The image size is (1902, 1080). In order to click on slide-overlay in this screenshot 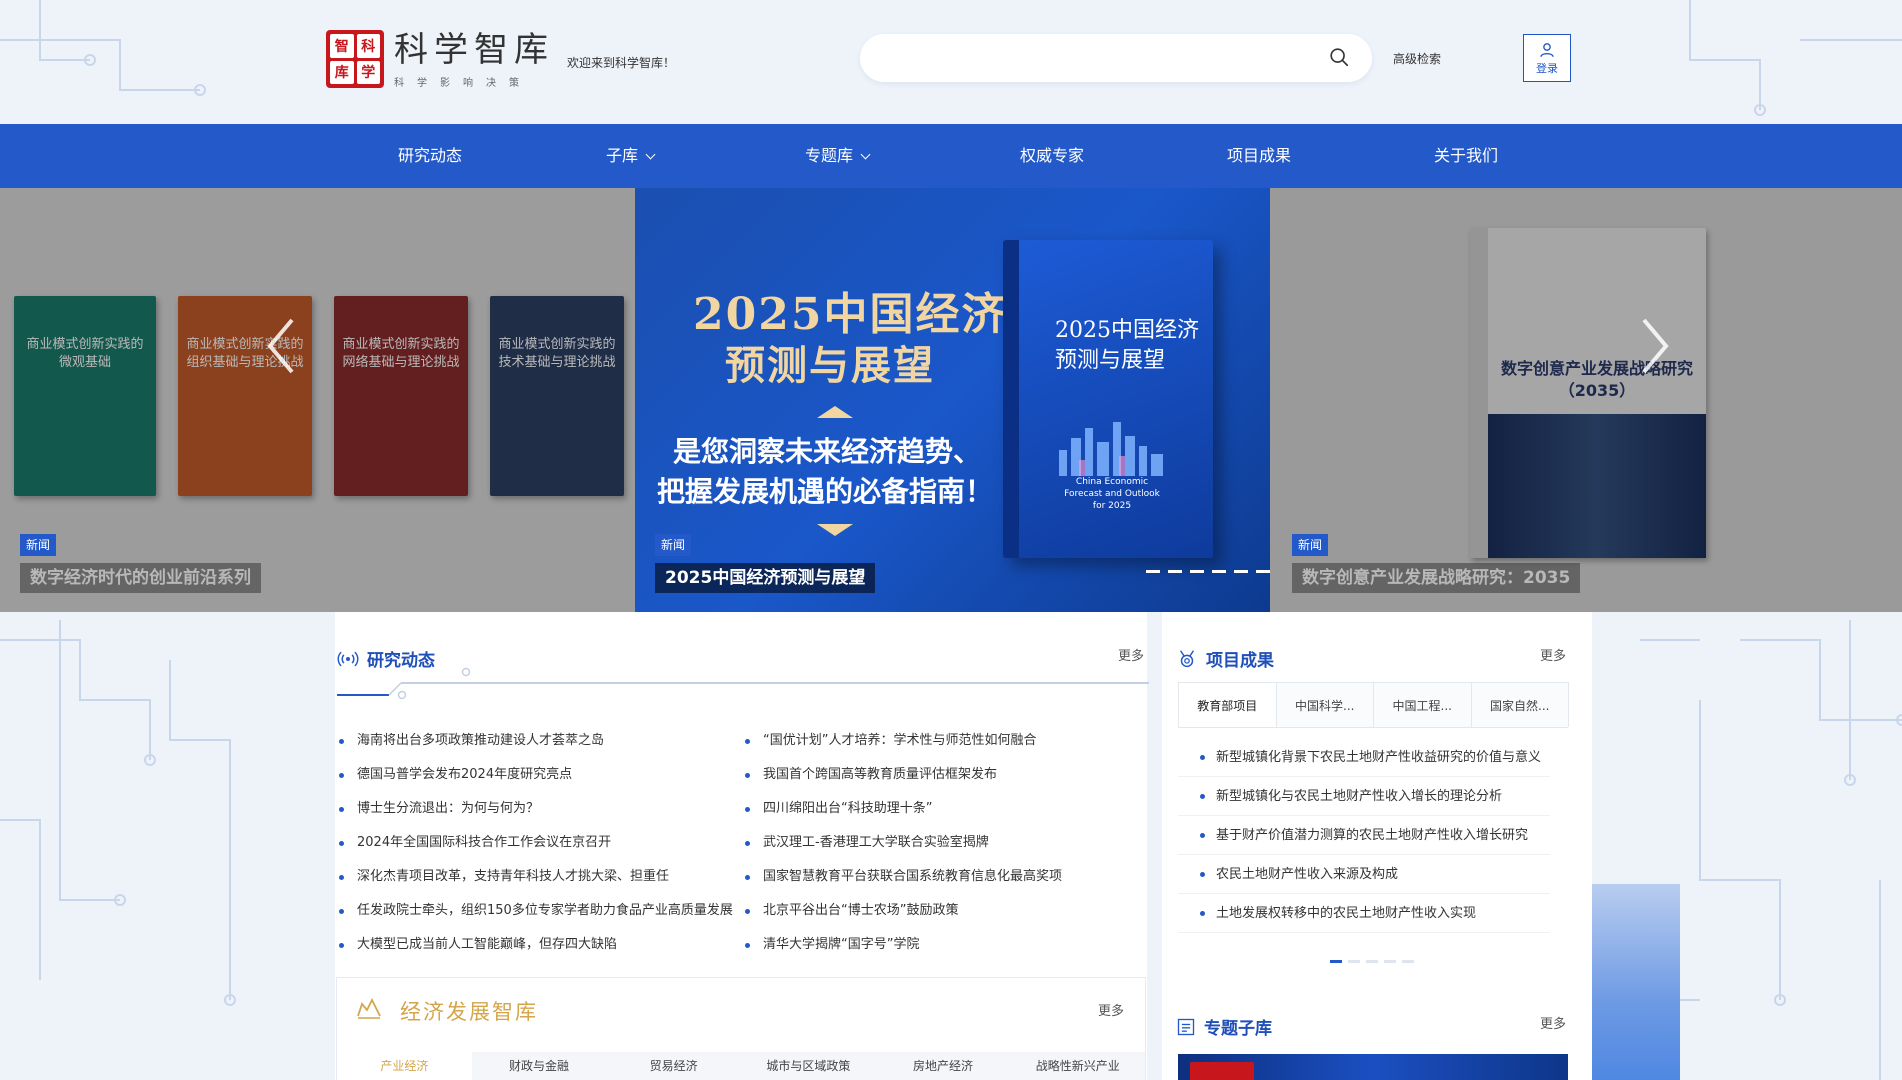, I will do `click(1586, 400)`.